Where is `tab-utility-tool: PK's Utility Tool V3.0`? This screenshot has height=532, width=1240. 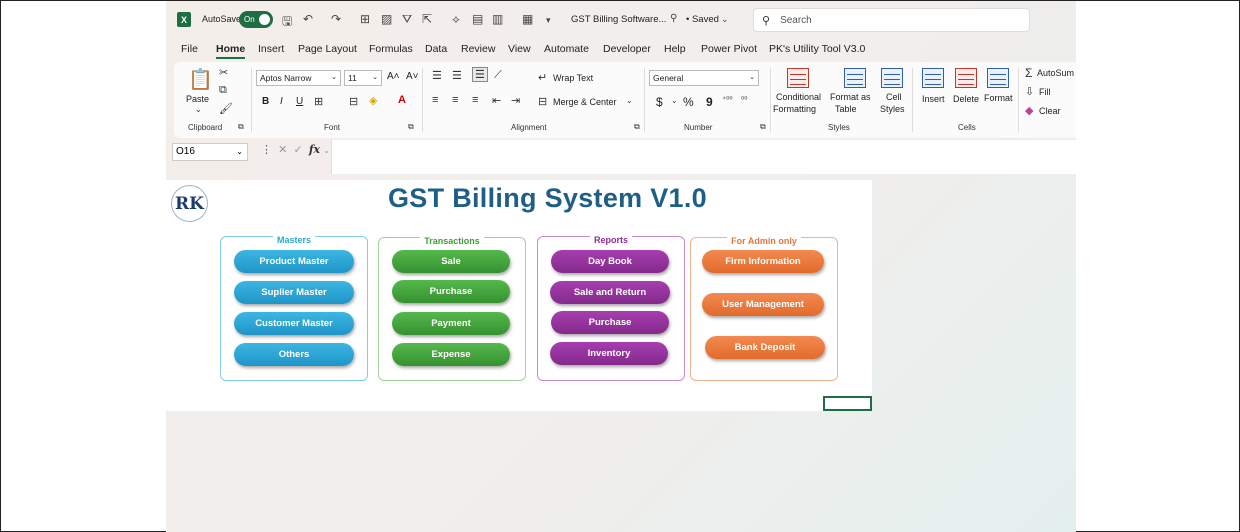 tab-utility-tool: PK's Utility Tool V3.0 is located at coordinates (817, 49).